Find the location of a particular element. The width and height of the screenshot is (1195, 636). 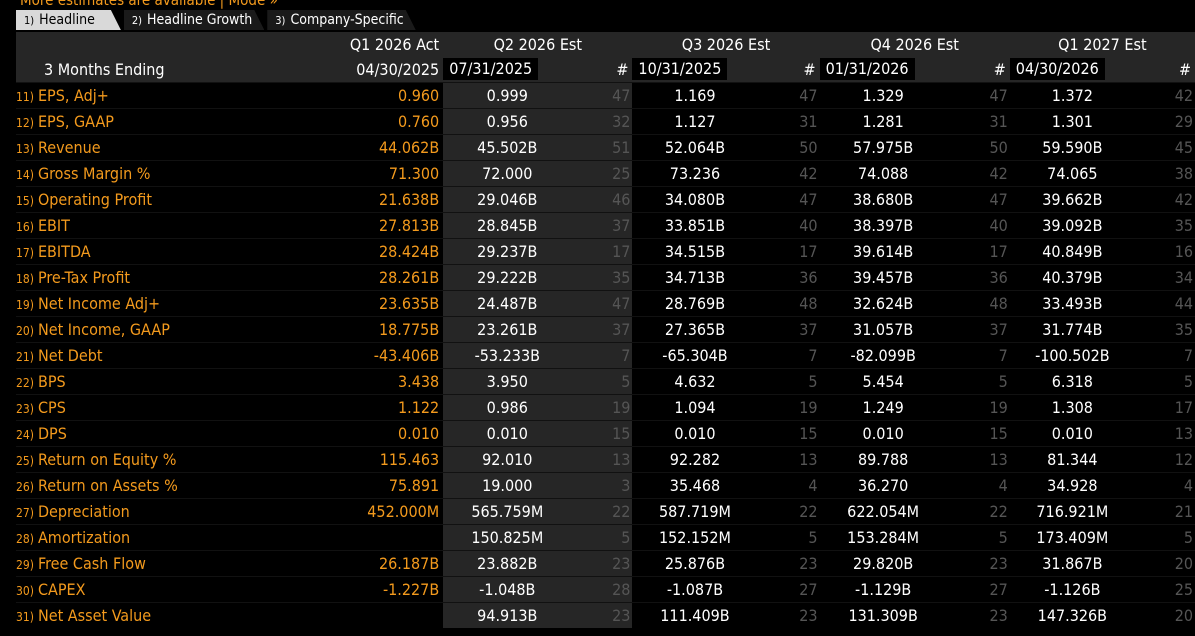

table-row: 22) BPS 3.438 3.950 5 4.632 5 5.454 5 6.318 5 is located at coordinates (605, 381).